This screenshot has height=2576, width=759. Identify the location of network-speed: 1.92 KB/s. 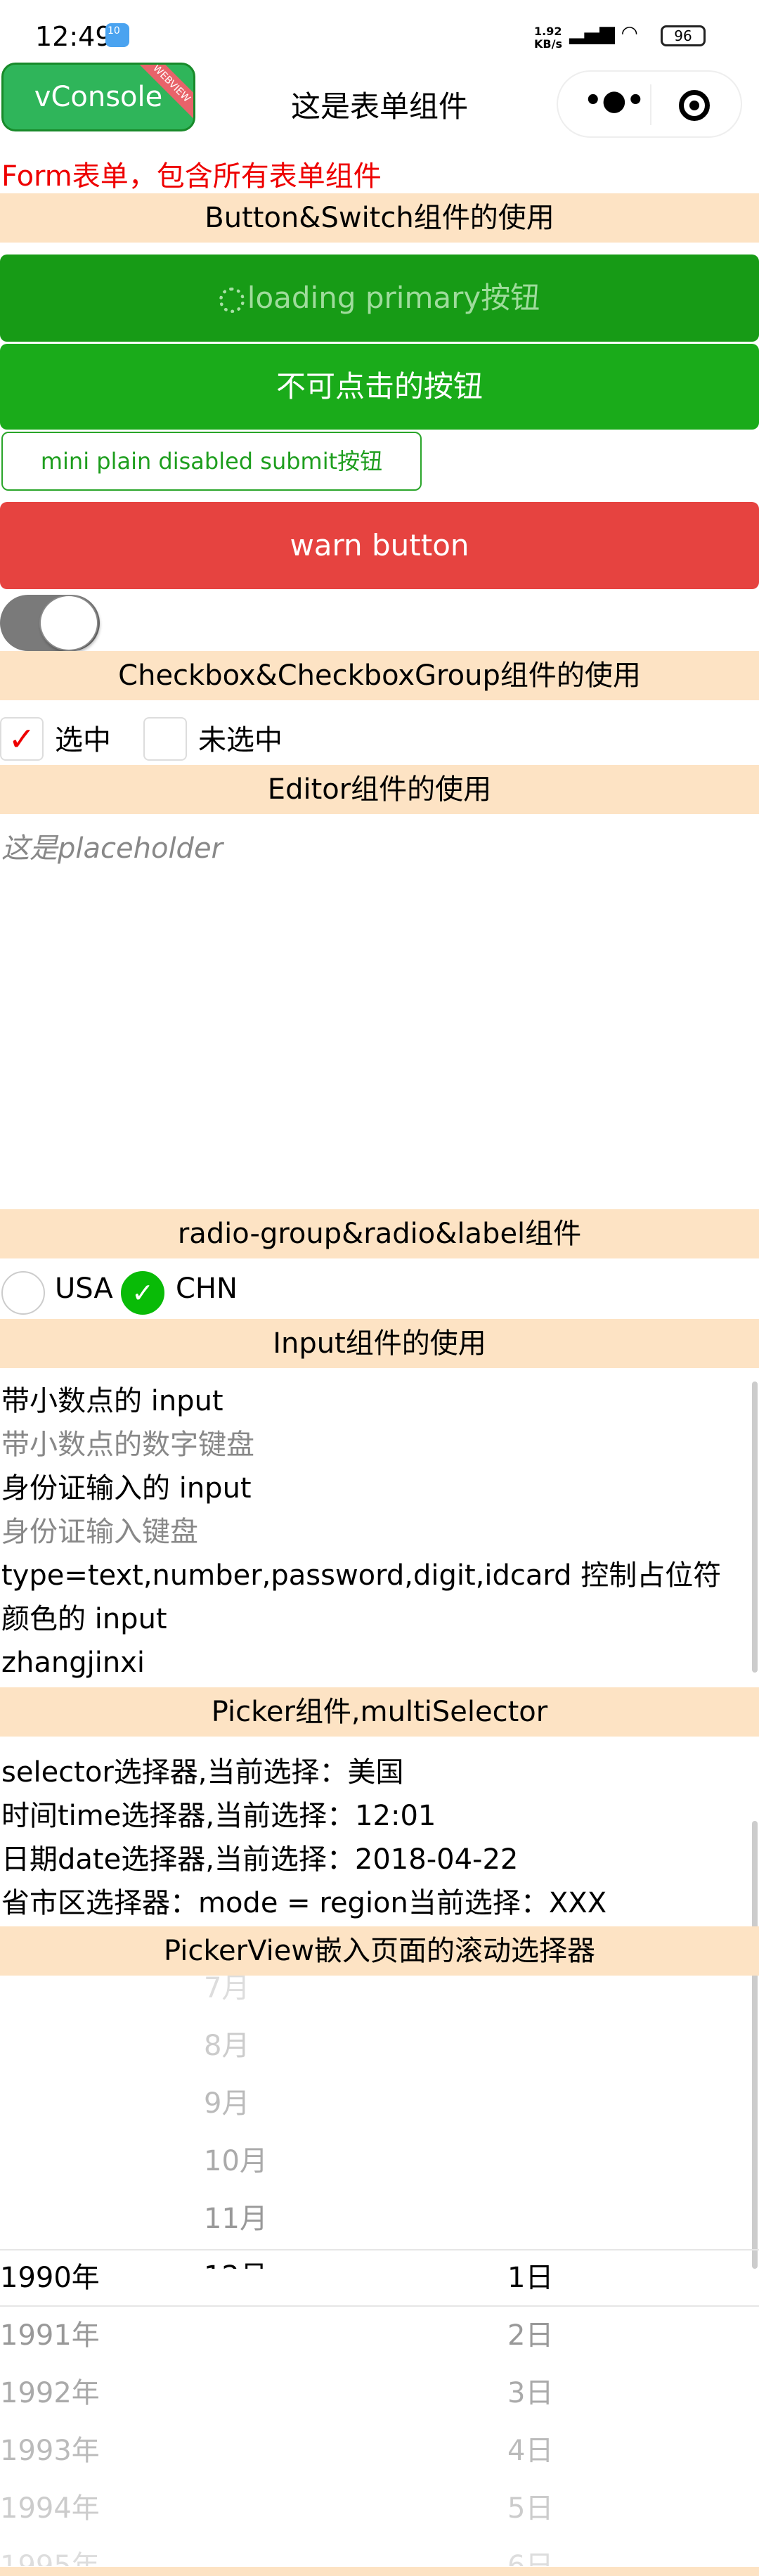
(548, 38).